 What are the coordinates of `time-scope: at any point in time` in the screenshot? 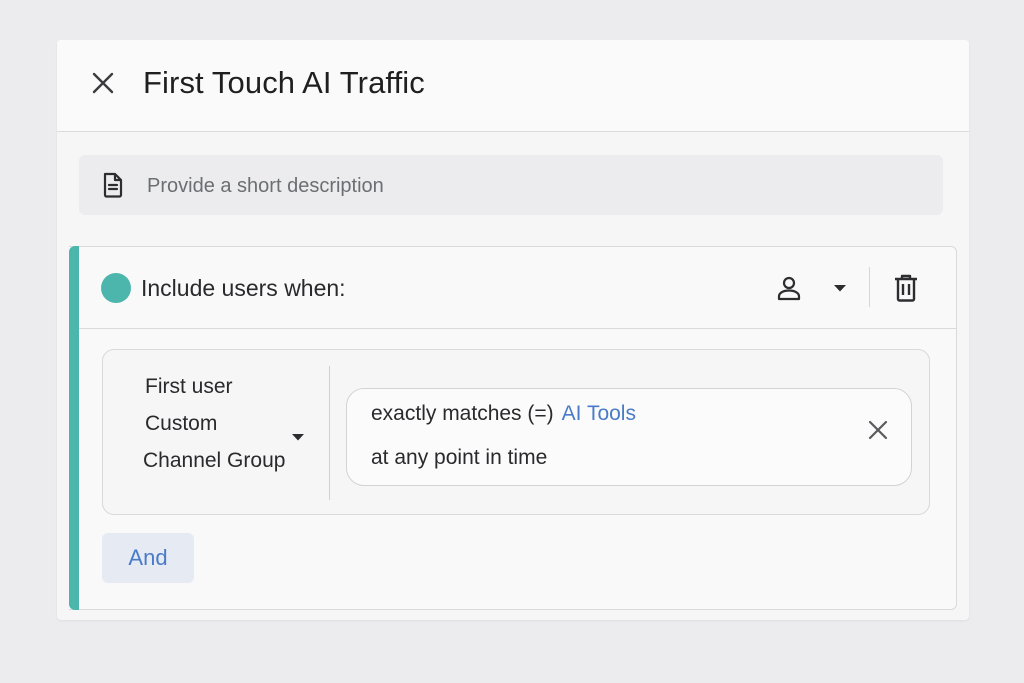 It's located at (459, 457).